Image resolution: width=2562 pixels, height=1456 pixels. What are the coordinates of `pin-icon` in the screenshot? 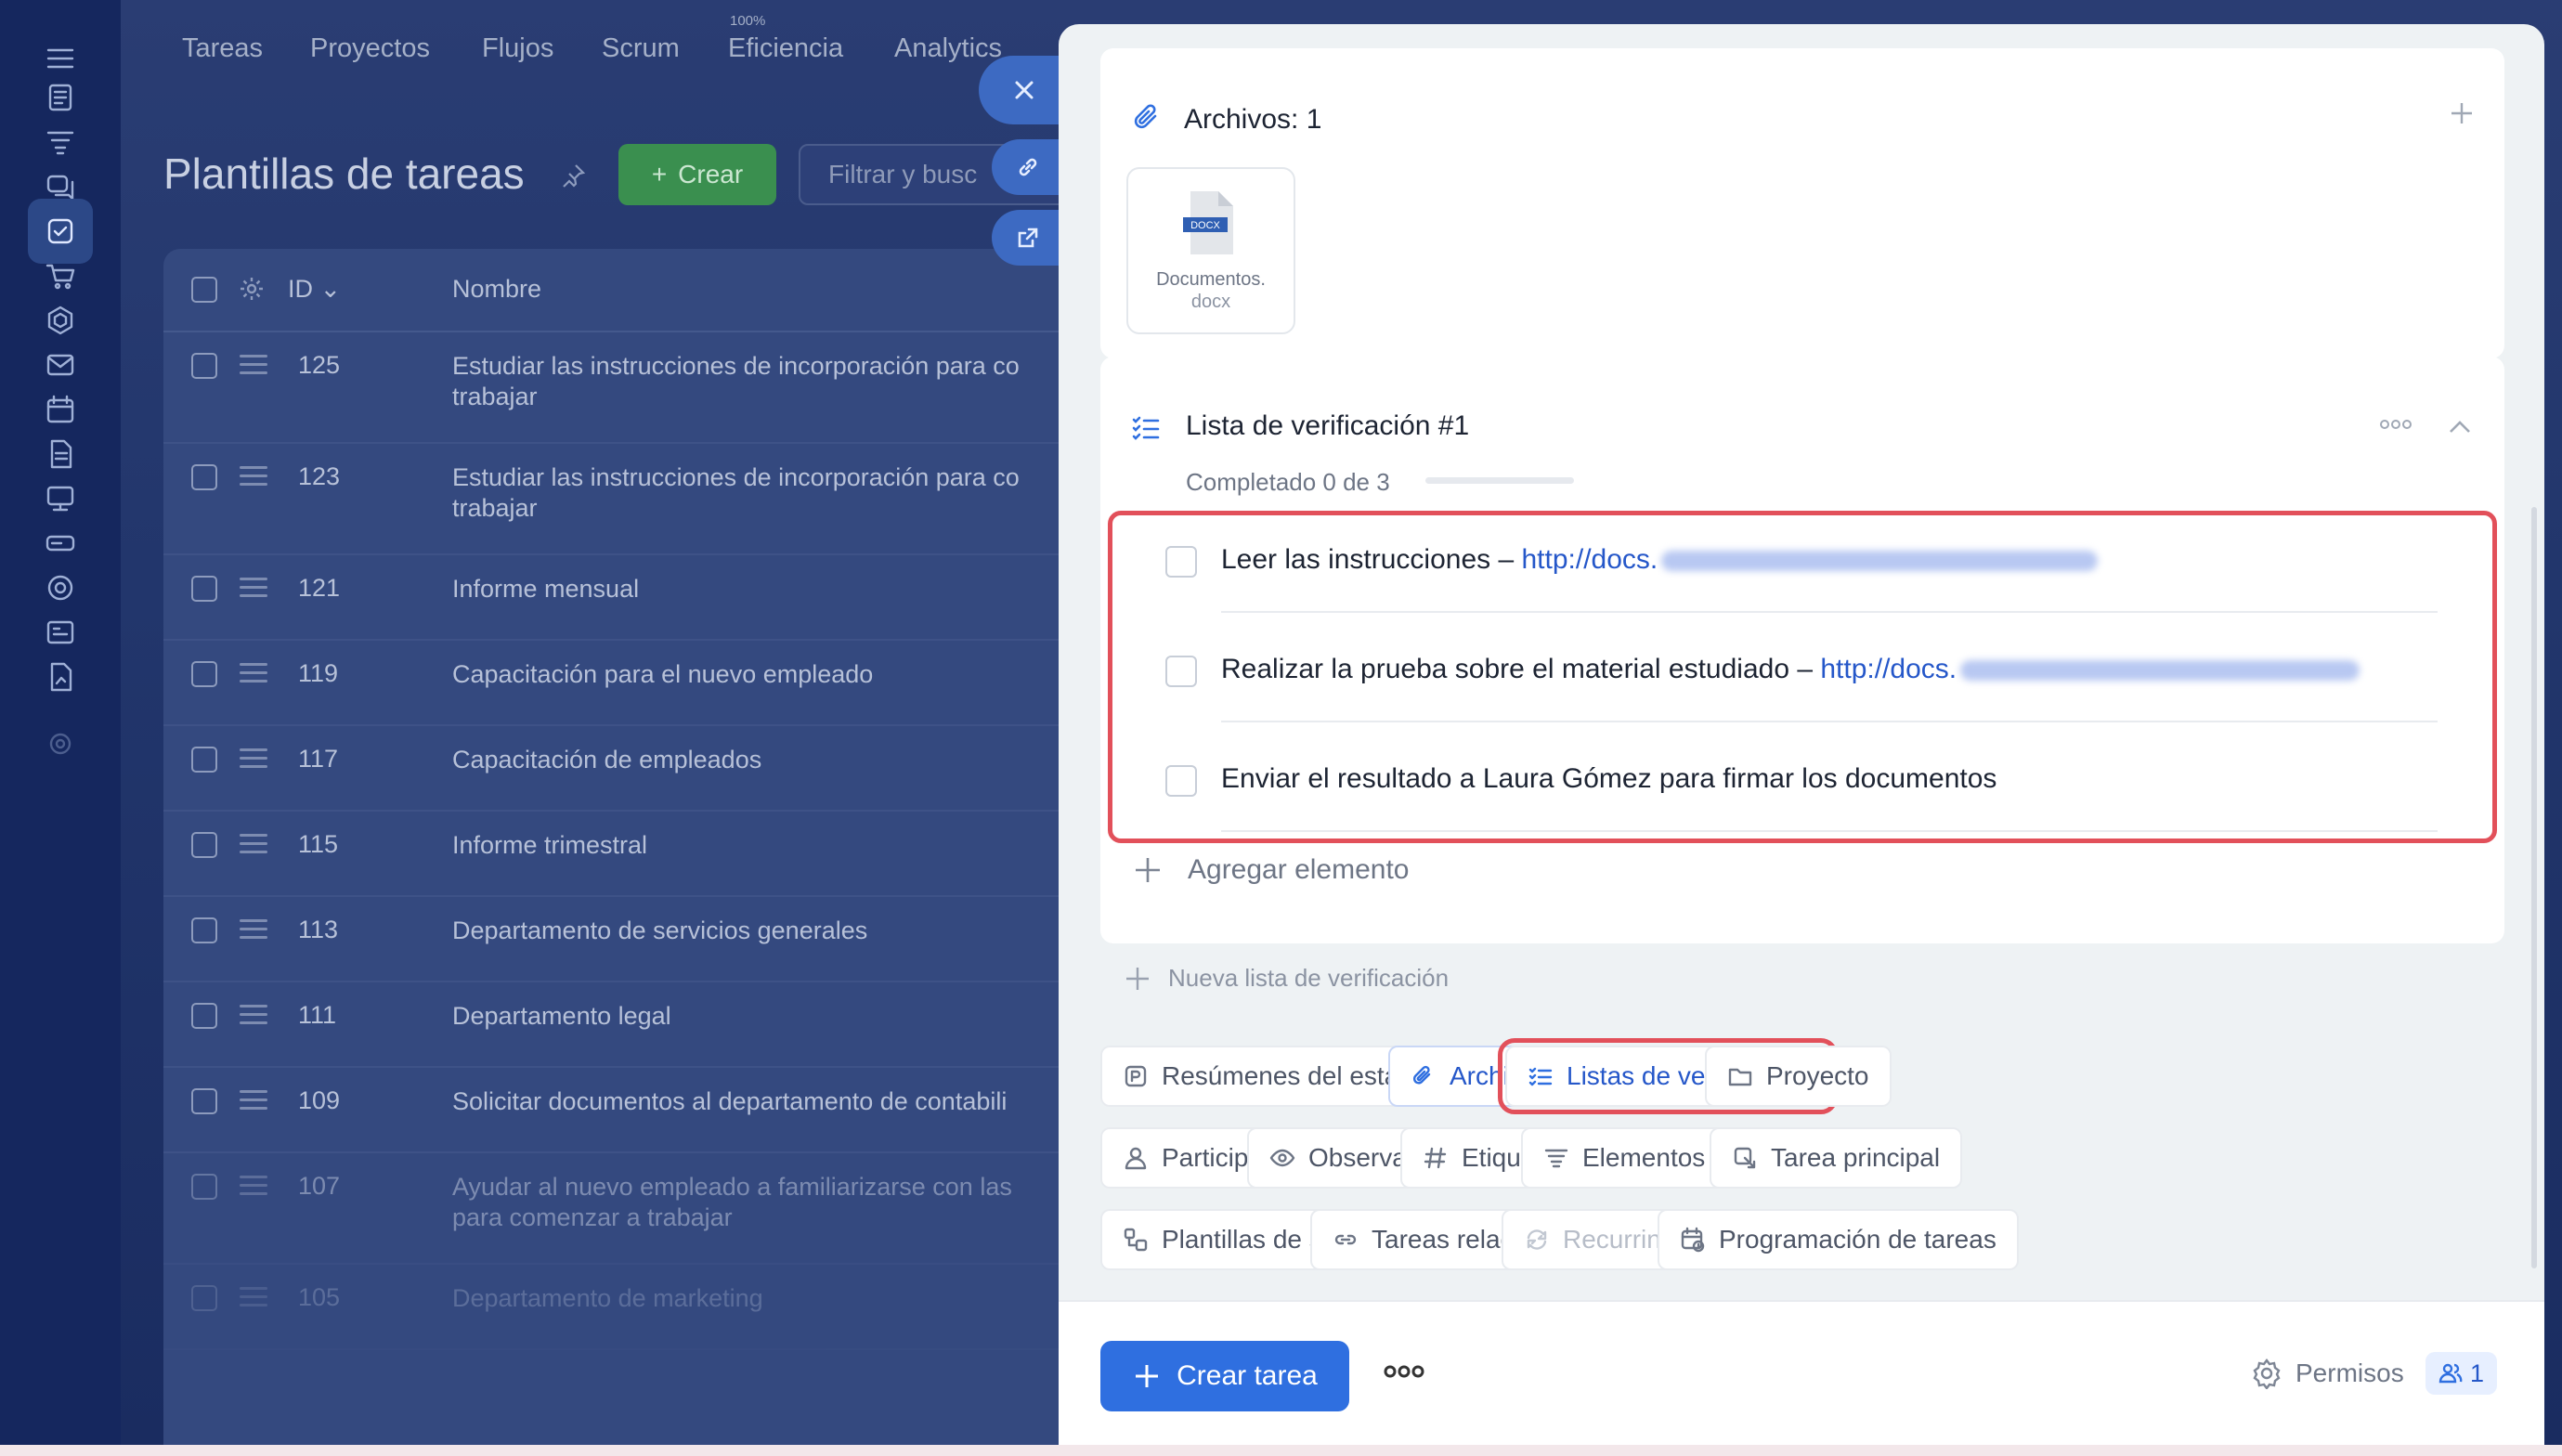 It's located at (573, 178).